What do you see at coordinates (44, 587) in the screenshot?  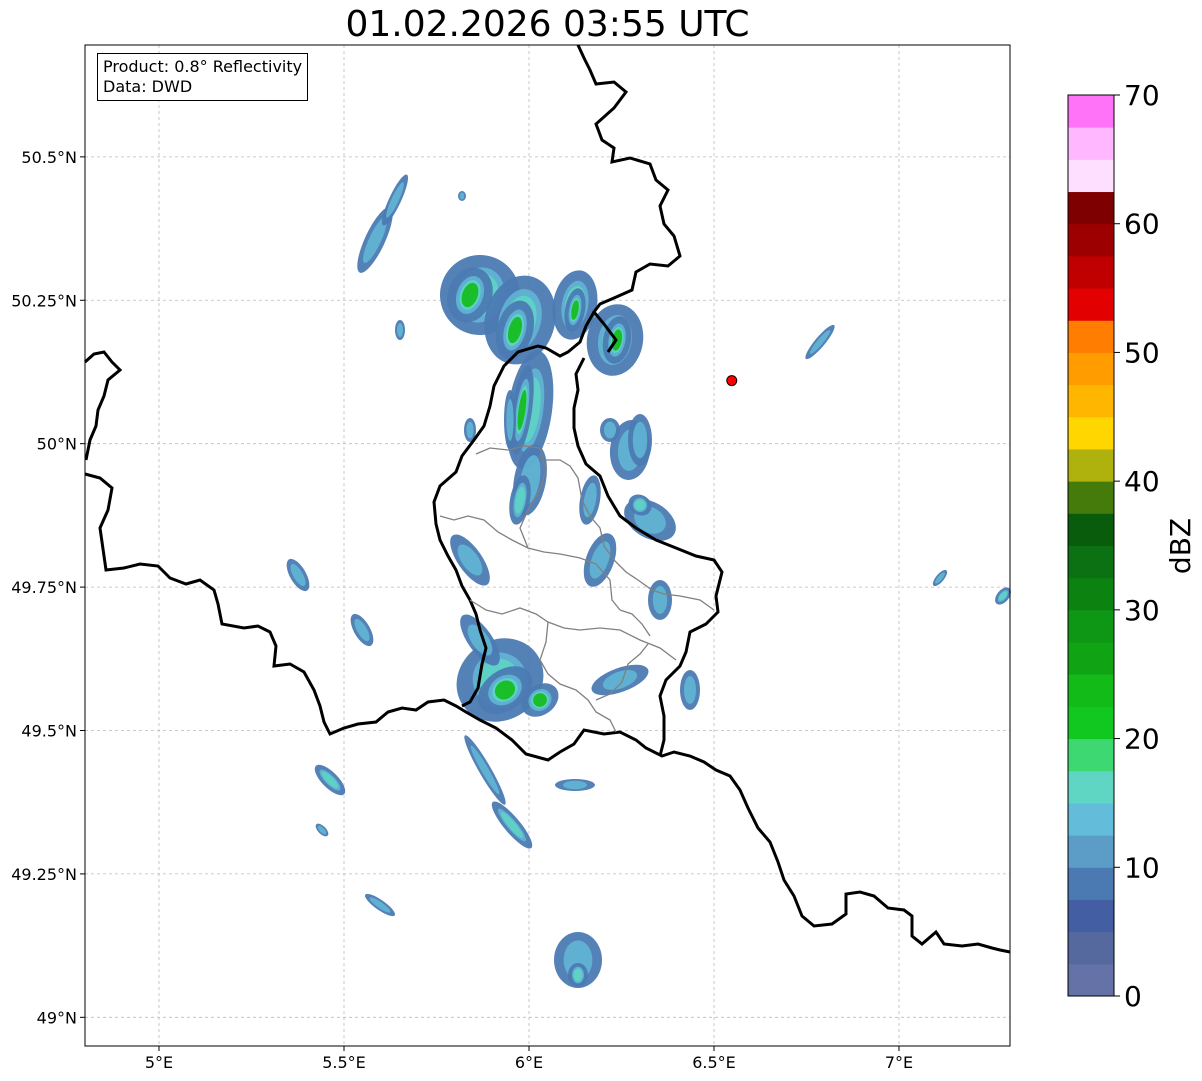 I see `y-tick-label: 49.75°N` at bounding box center [44, 587].